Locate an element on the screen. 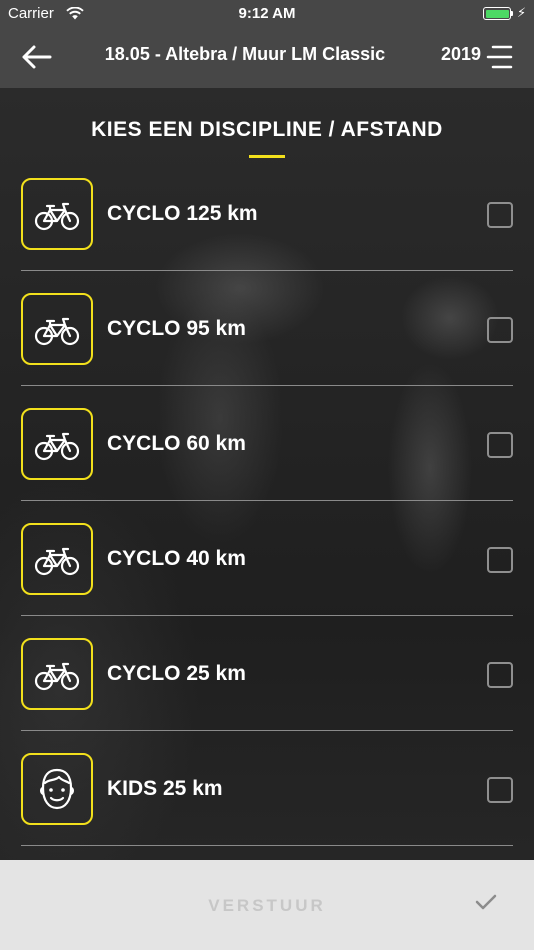  section-heading: KIES EEN DISCIPLINE / AFSTAND is located at coordinates (267, 129).